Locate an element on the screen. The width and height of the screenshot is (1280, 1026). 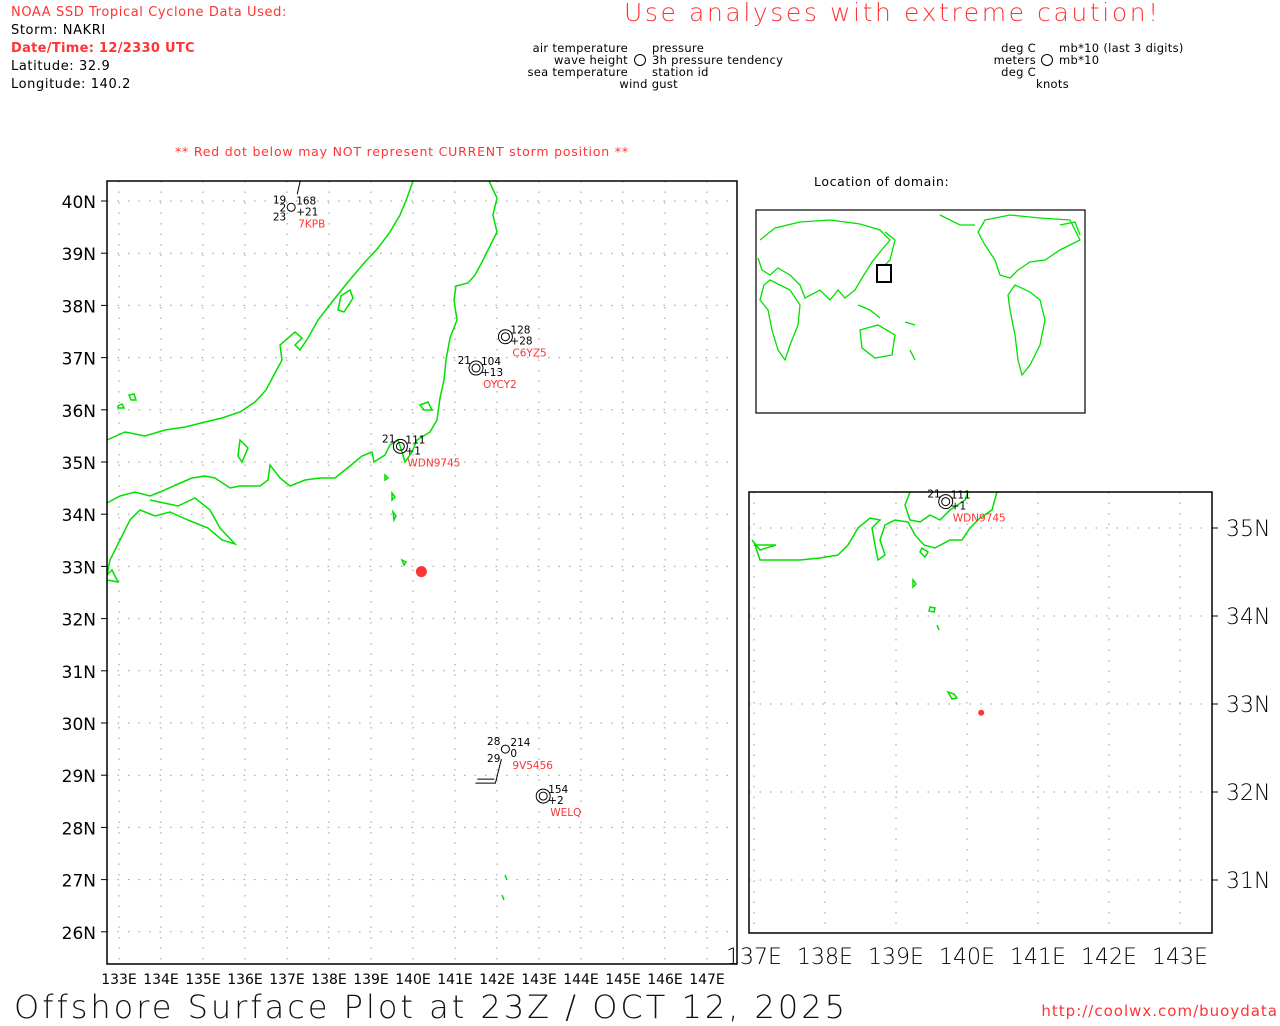
lon-tick-label: 135E is located at coordinates (203, 980).